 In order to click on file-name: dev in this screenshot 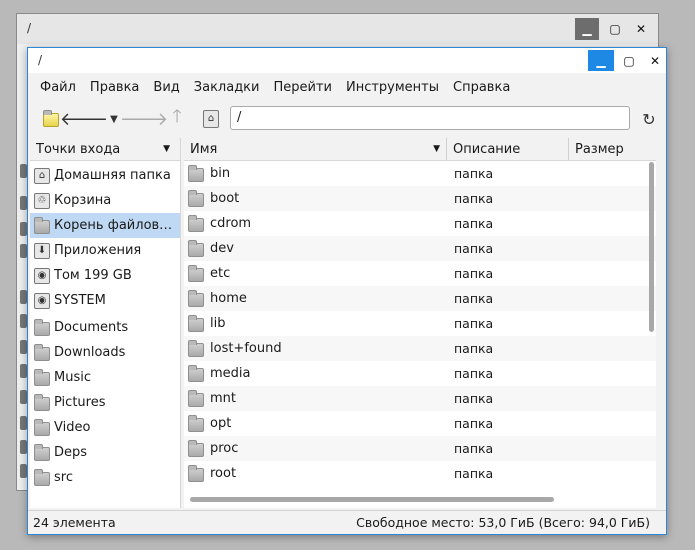, I will do `click(222, 248)`.